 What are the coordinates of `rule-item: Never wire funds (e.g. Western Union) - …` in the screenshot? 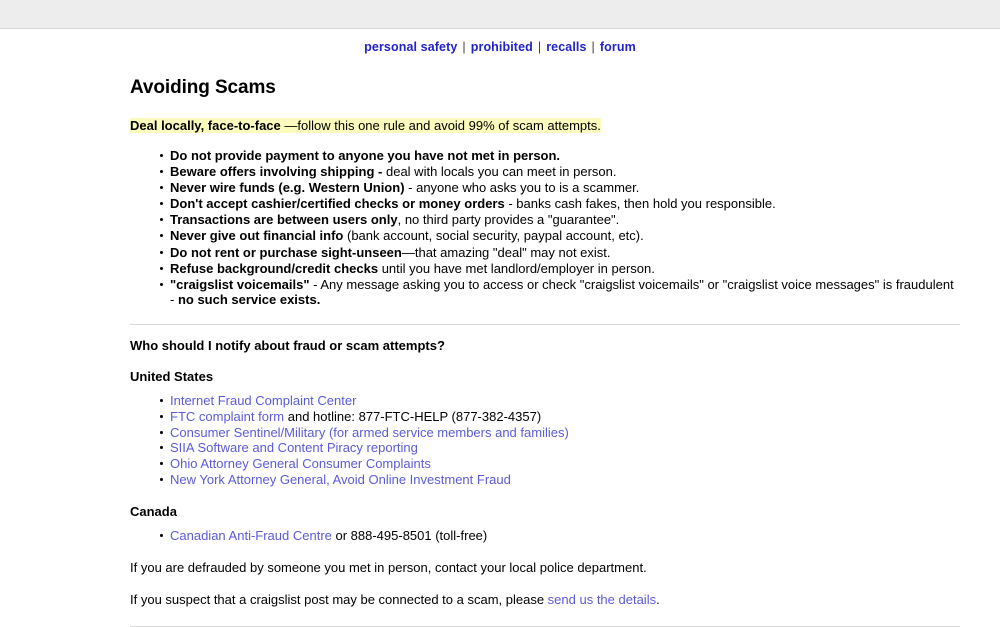 It's located at (560, 188).